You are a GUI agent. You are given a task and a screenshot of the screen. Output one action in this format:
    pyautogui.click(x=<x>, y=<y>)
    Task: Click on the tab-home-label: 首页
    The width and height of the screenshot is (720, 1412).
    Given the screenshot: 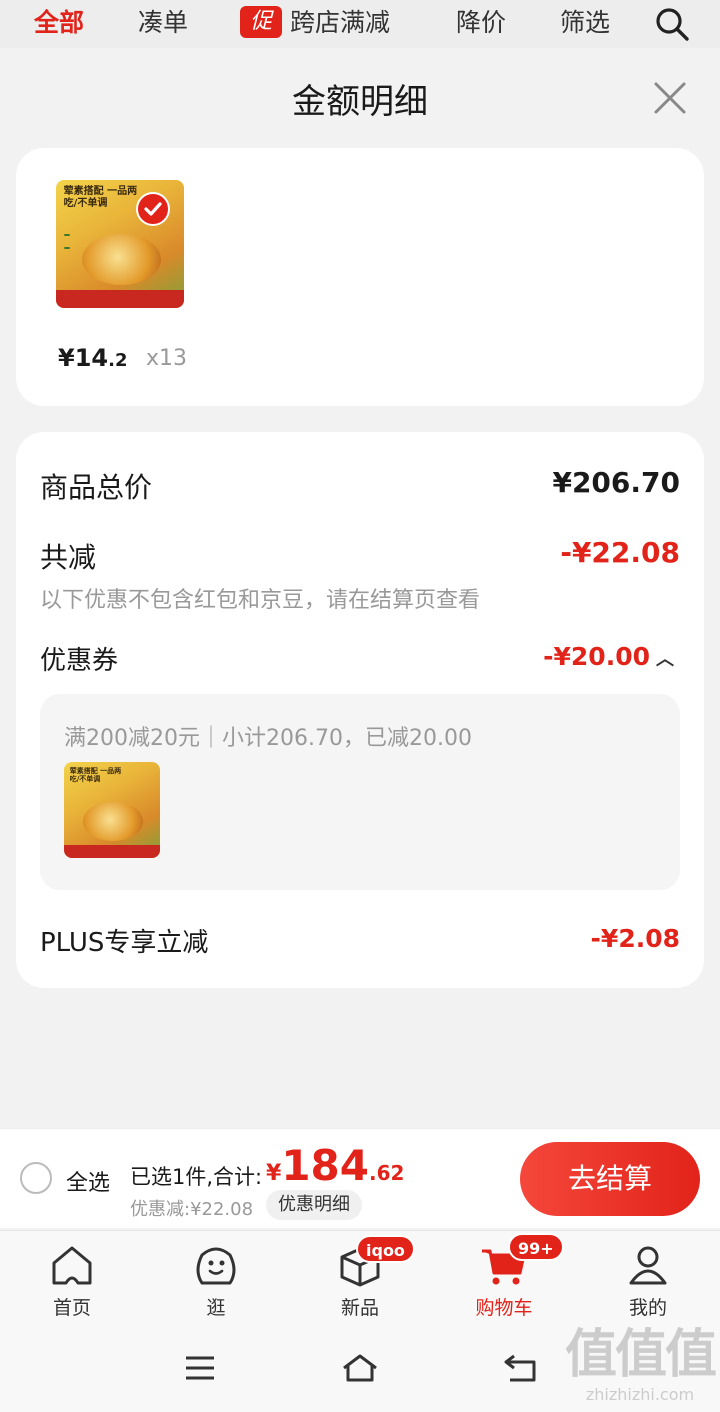 What is the action you would take?
    pyautogui.click(x=71, y=1308)
    